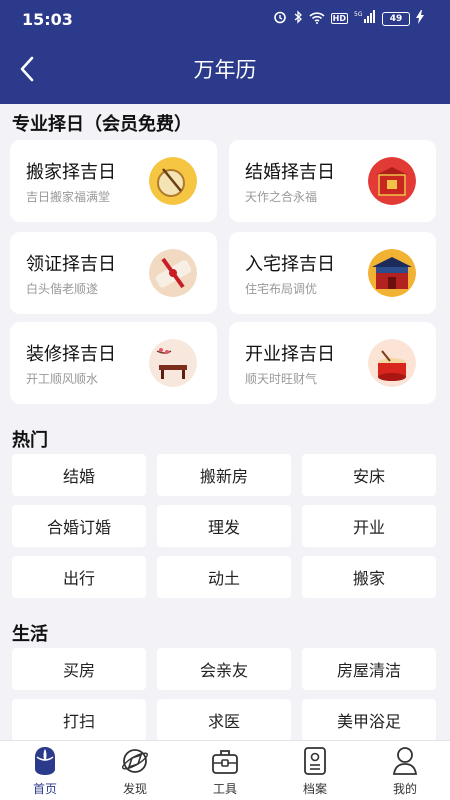  I want to click on card-subtitle: 顺天时旺财气, so click(281, 379).